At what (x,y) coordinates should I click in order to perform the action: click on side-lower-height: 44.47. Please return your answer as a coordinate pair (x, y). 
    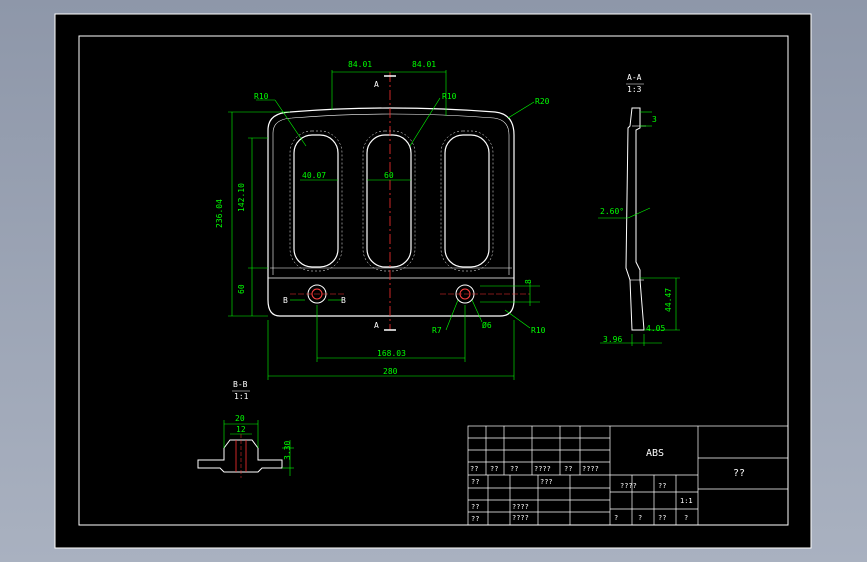
    Looking at the image, I should click on (668, 300).